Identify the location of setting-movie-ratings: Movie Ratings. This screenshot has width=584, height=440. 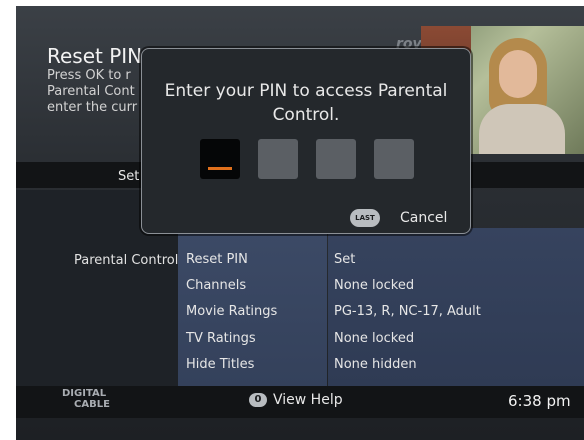
(231, 312).